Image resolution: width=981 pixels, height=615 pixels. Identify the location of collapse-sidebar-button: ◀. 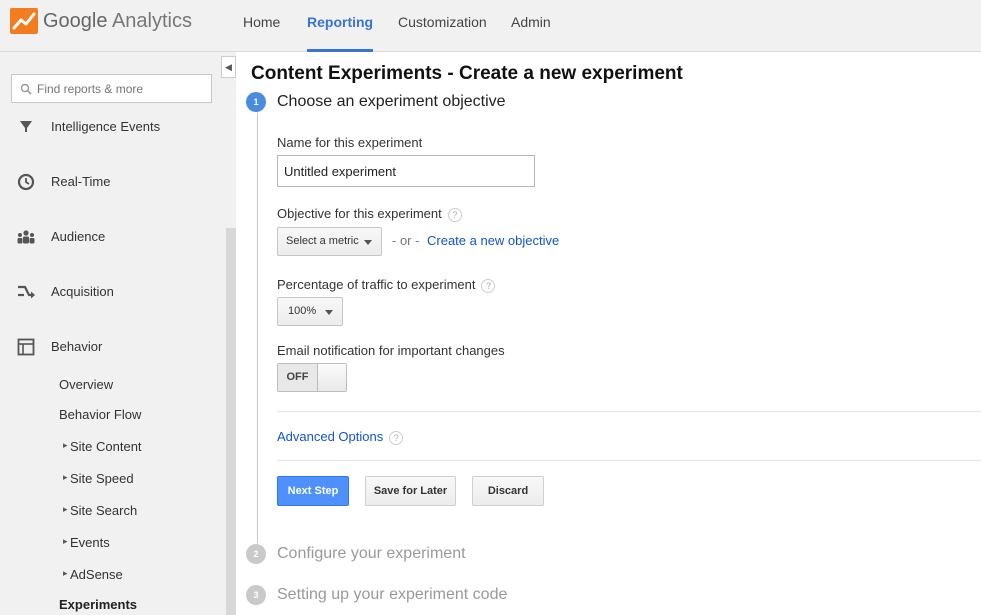
(228, 67).